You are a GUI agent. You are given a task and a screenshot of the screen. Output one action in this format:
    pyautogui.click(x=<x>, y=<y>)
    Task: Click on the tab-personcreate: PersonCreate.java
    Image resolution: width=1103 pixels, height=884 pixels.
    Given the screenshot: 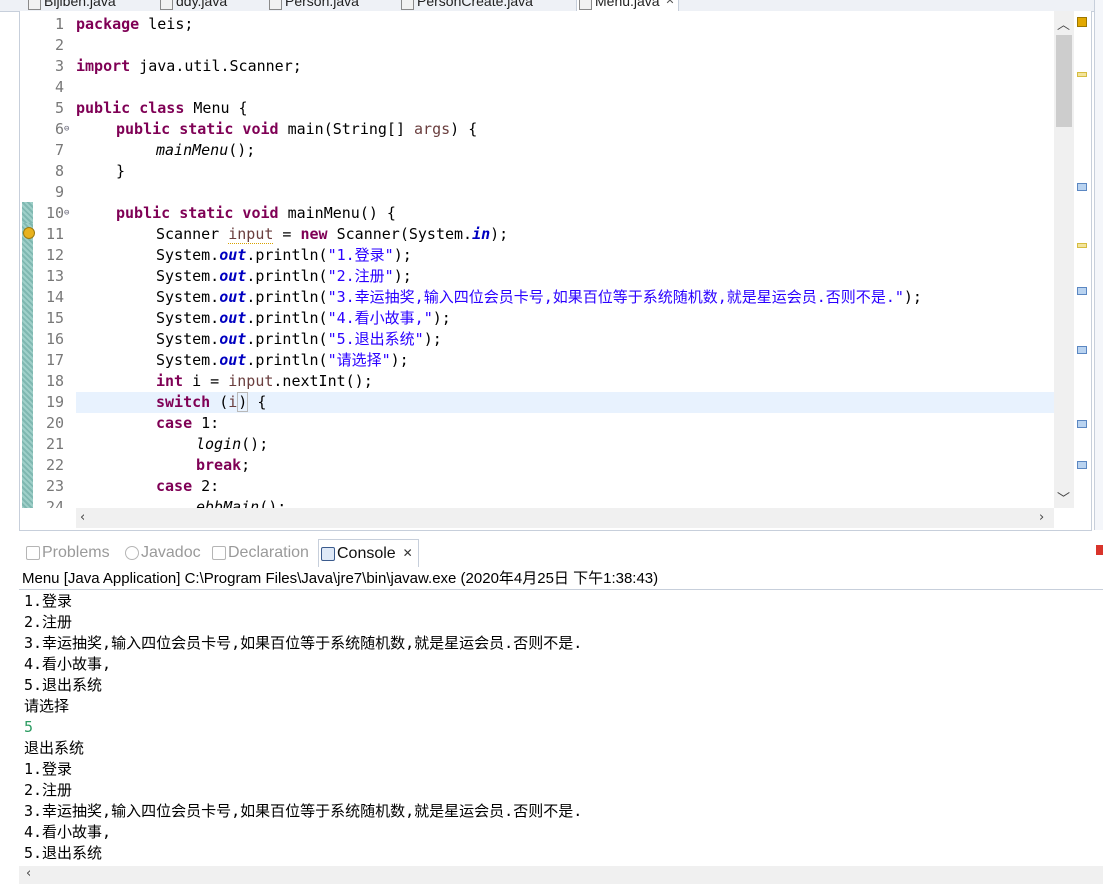 What is the action you would take?
    pyautogui.click(x=466, y=5)
    